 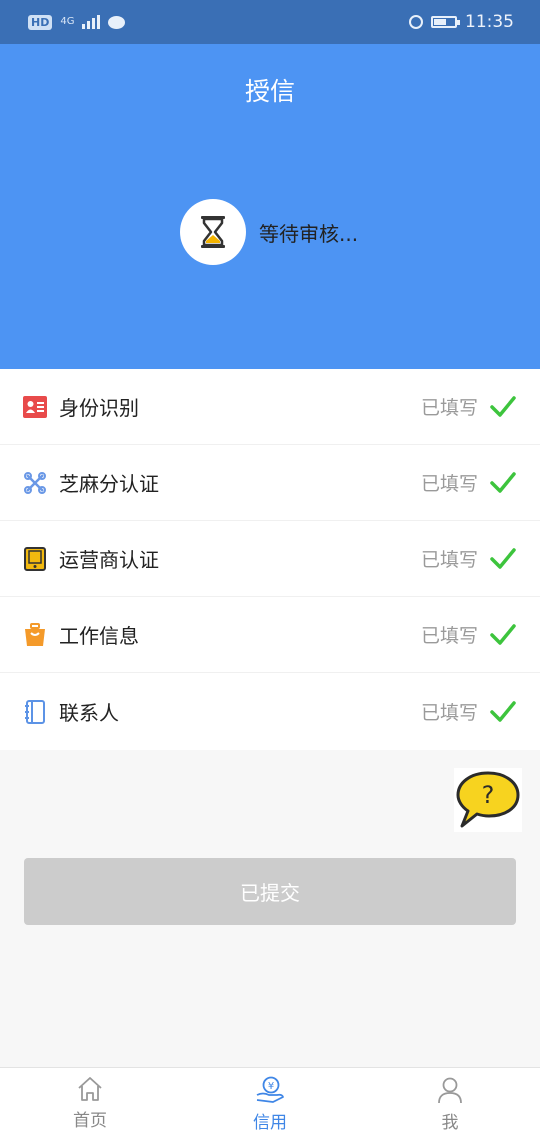 I want to click on help-icon: ?, so click(x=488, y=799).